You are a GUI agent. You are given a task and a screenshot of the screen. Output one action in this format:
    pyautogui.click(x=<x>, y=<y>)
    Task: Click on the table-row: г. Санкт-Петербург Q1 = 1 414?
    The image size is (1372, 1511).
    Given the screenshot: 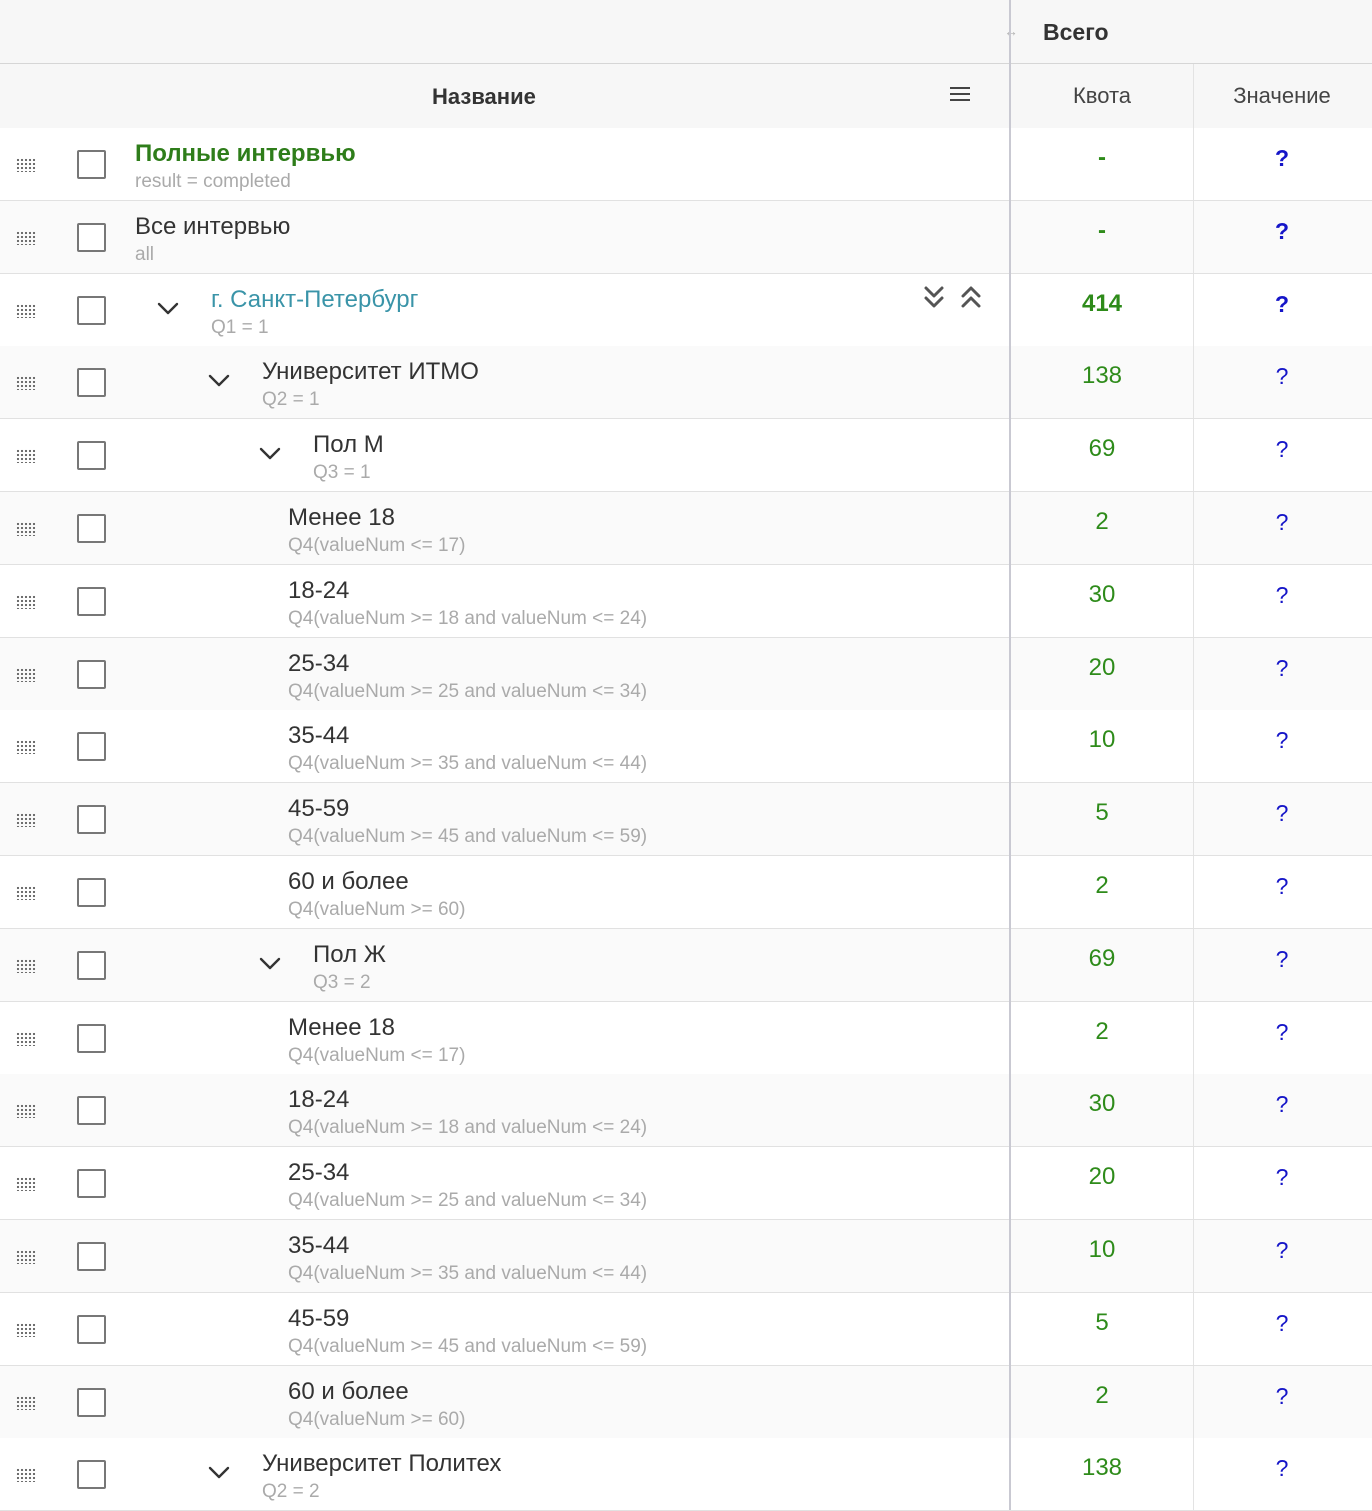 What is the action you would take?
    pyautogui.click(x=686, y=310)
    